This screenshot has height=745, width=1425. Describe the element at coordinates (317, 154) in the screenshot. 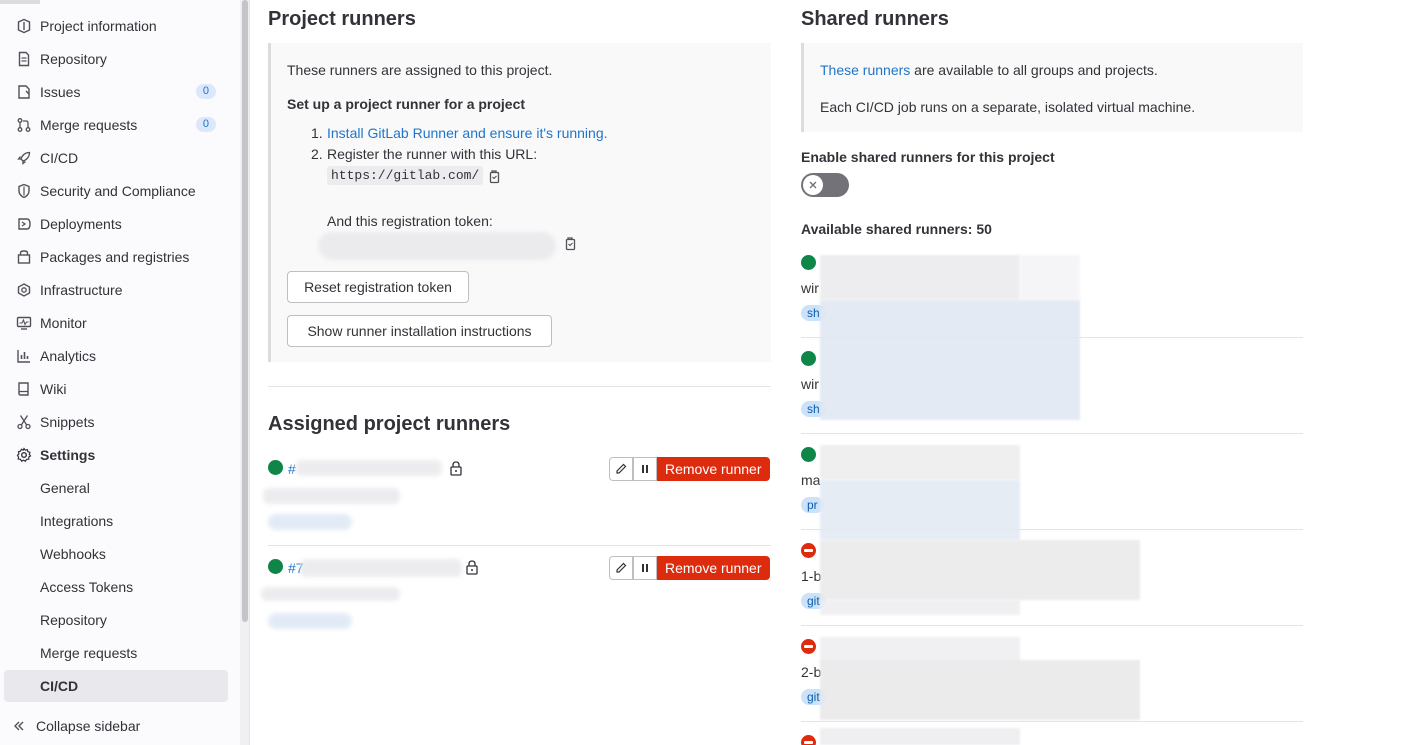

I see `step-2-number: 2.` at that location.